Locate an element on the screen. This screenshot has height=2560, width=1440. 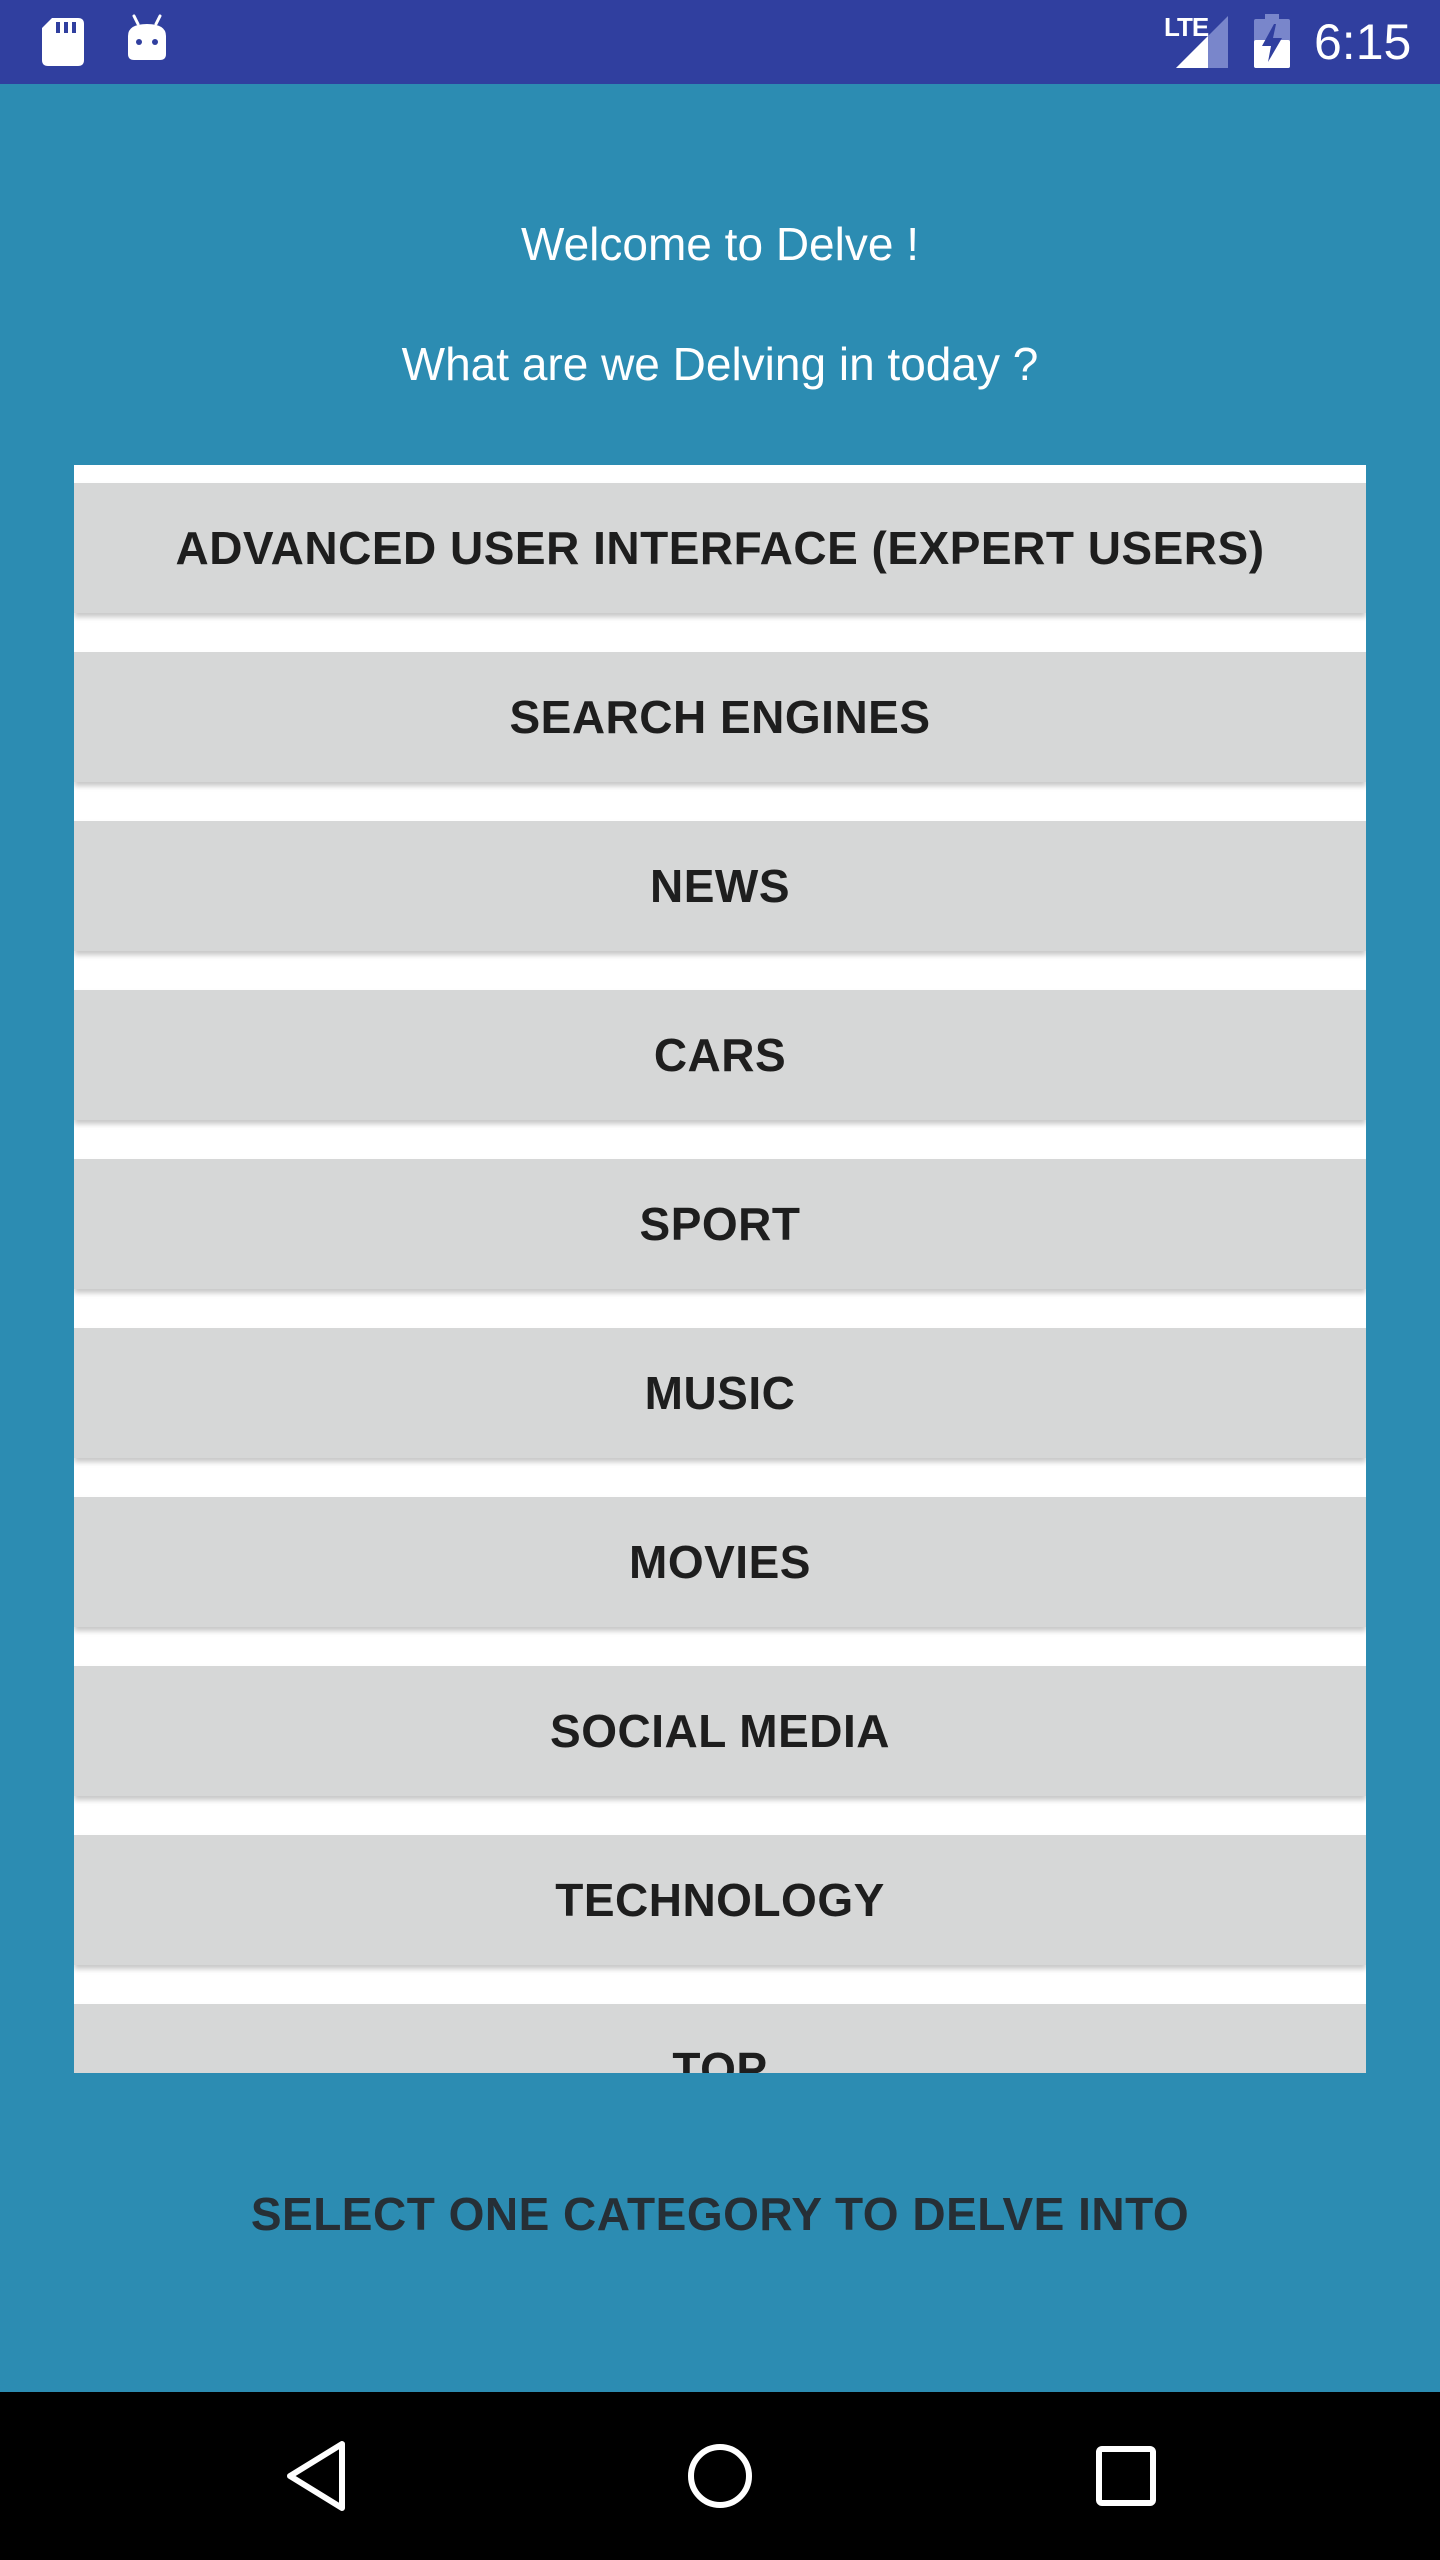
category-button-music: MUSIC is located at coordinates (720, 1393).